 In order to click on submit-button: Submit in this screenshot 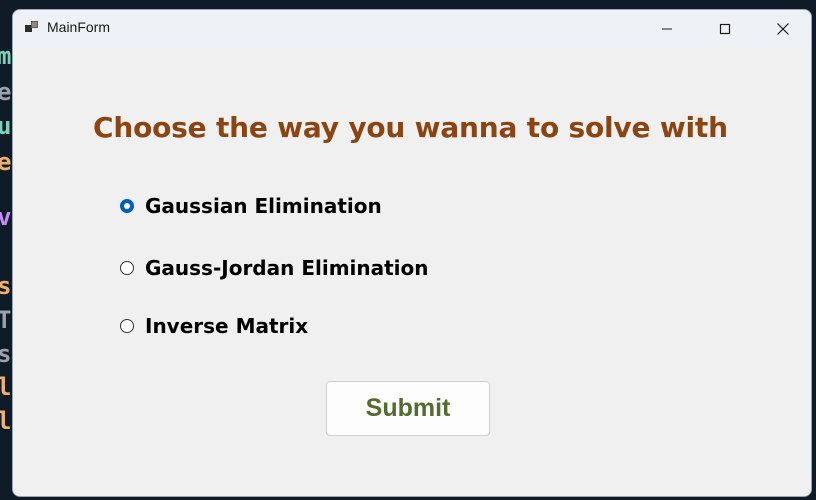, I will do `click(408, 408)`.